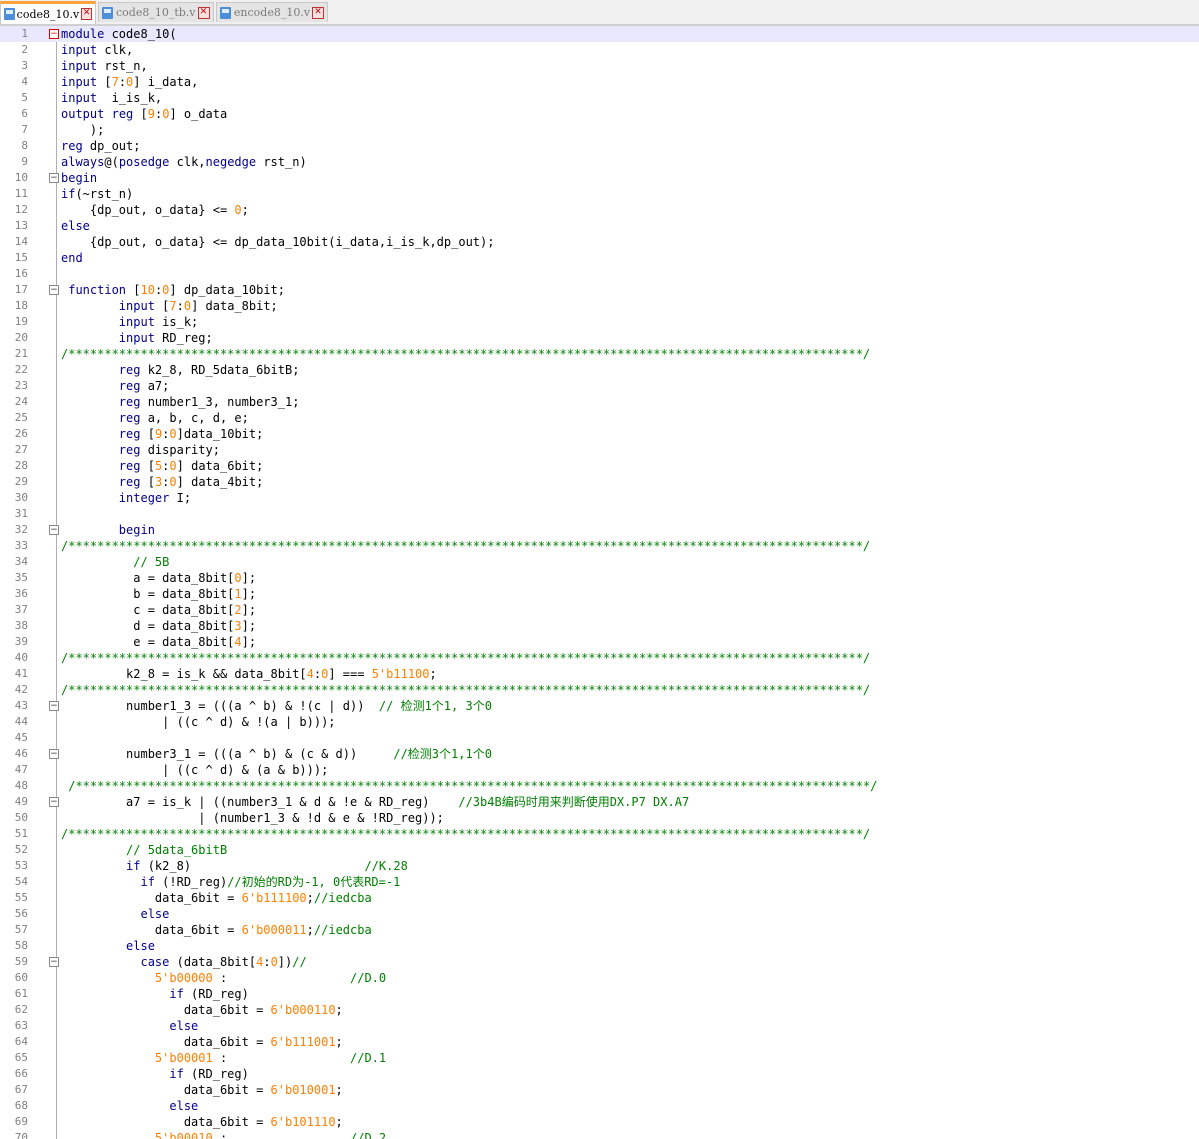 Image resolution: width=1199 pixels, height=1139 pixels. What do you see at coordinates (599, 594) in the screenshot?
I see `code-line: 36 b = data_8bit[1];` at bounding box center [599, 594].